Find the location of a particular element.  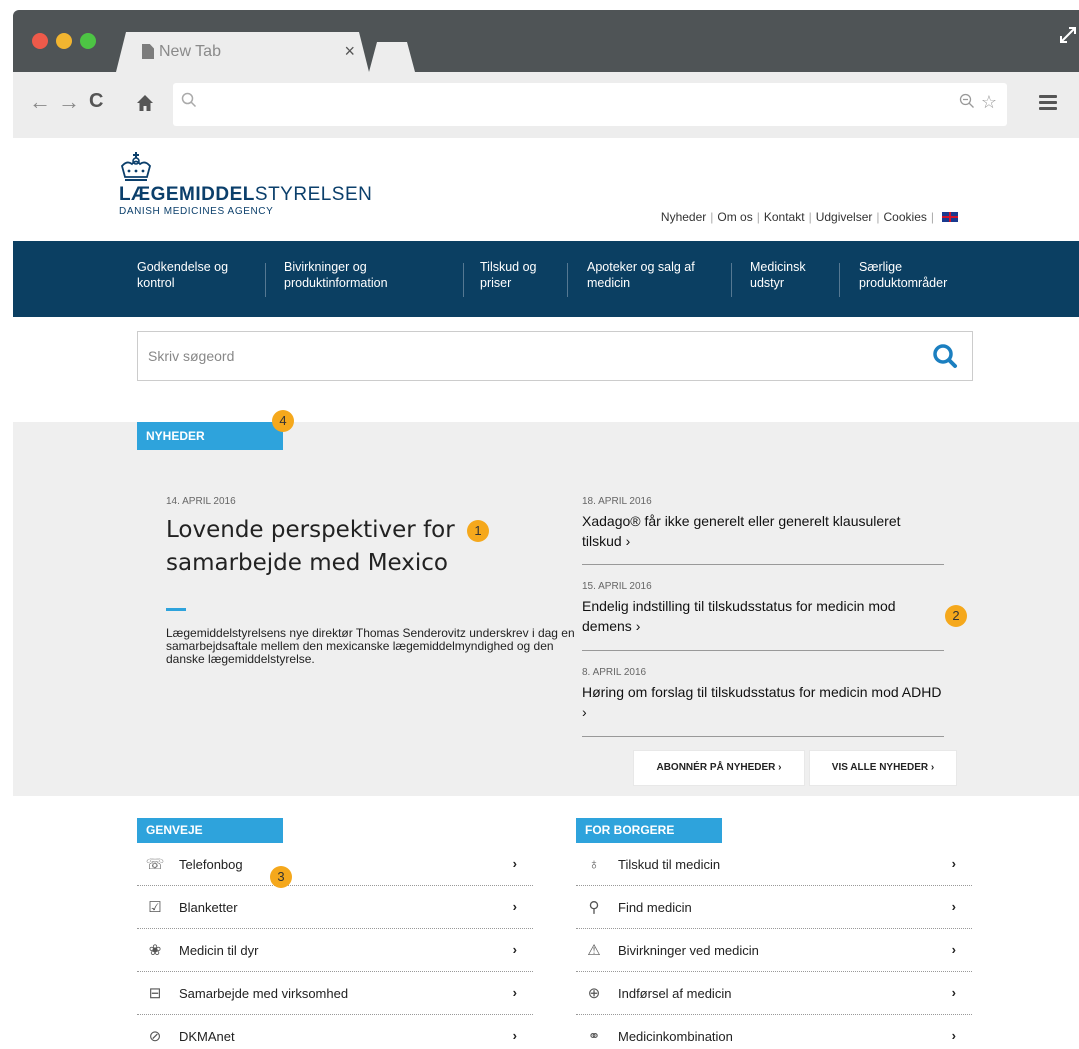

logo-subtitle: DANISH MEDICINES AGENCY is located at coordinates (196, 211).